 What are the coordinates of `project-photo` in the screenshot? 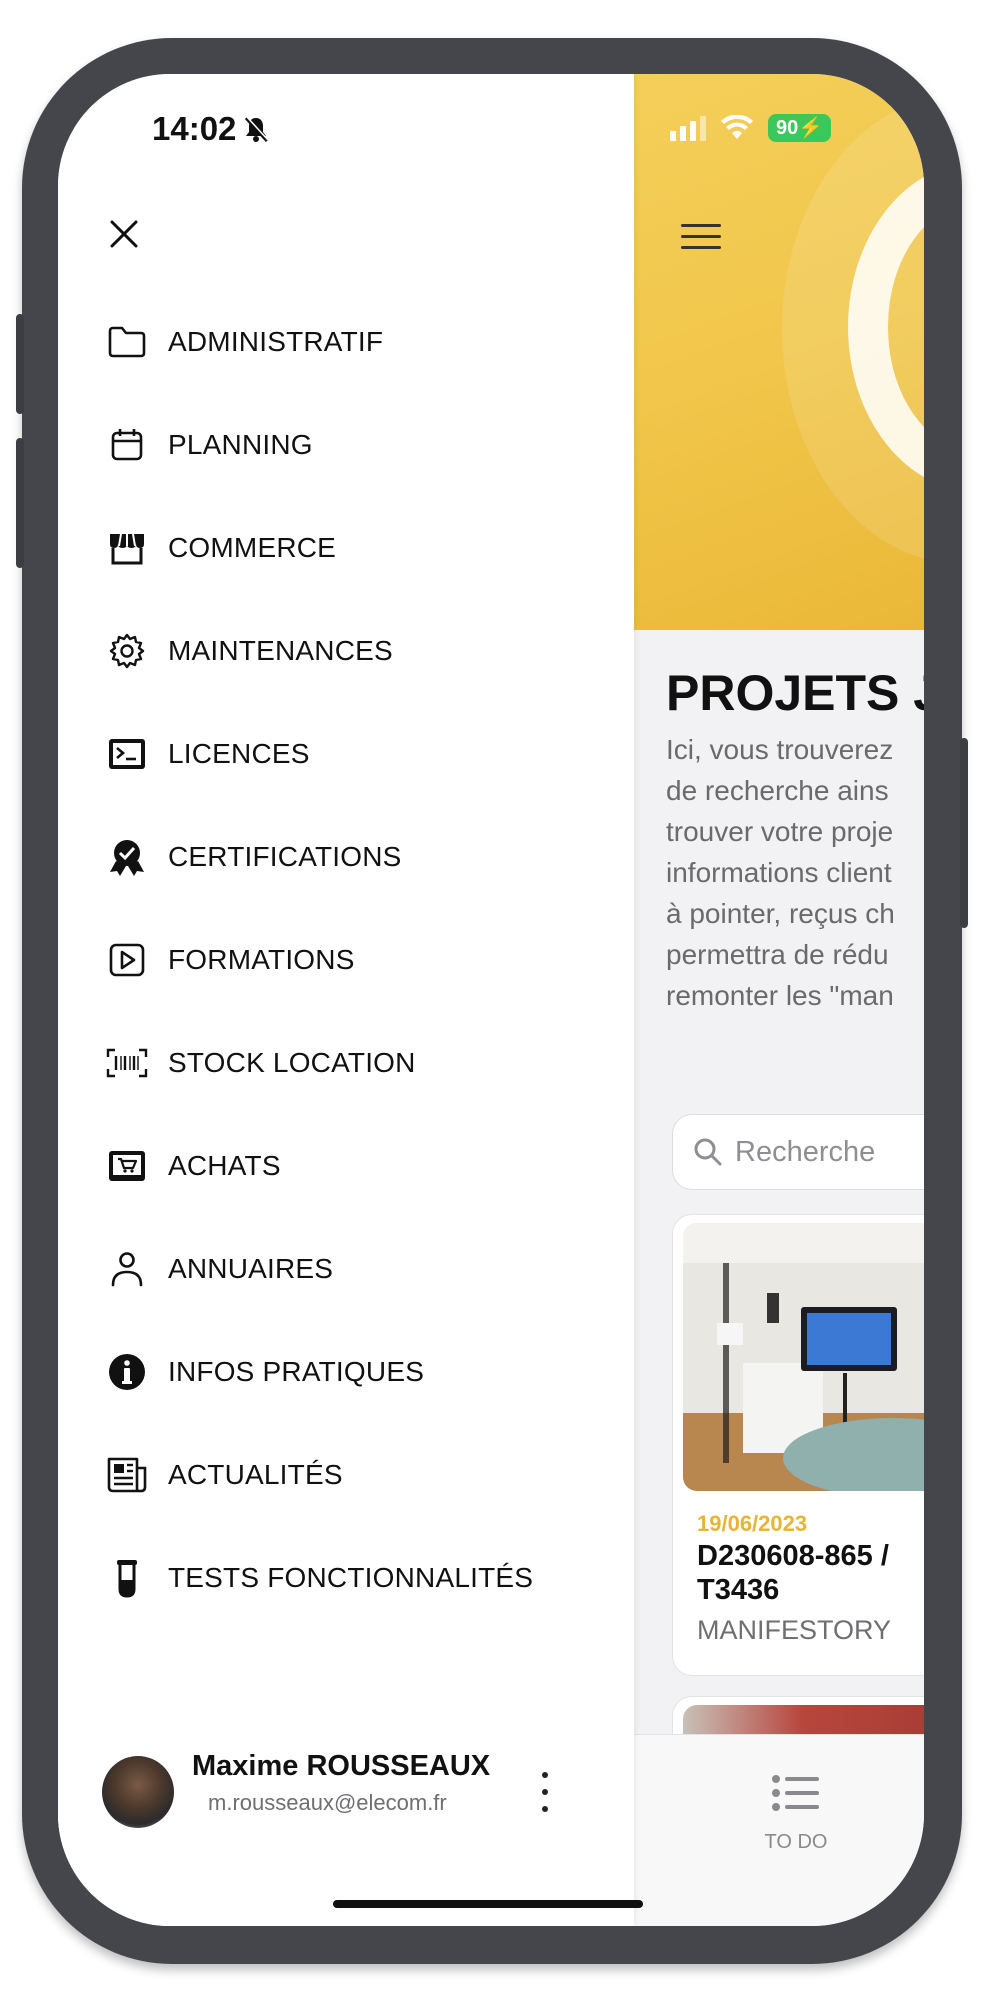 It's located at (803, 1357).